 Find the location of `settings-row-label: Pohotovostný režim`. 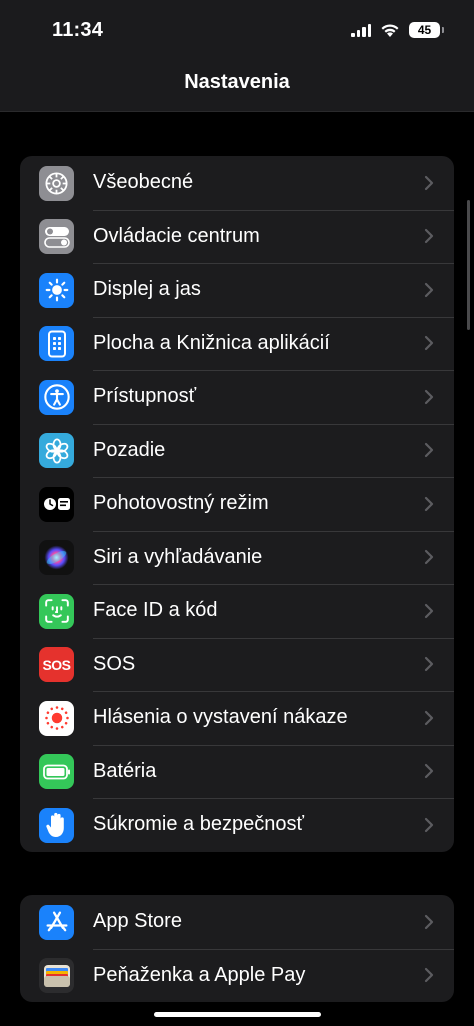

settings-row-label: Pohotovostný režim is located at coordinates (181, 503).